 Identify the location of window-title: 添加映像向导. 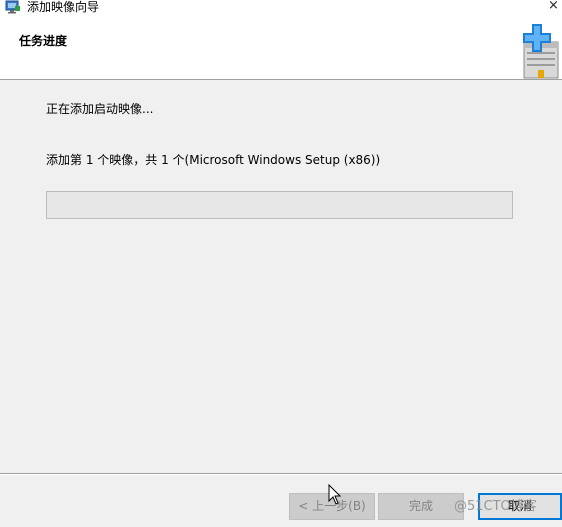
(63, 7).